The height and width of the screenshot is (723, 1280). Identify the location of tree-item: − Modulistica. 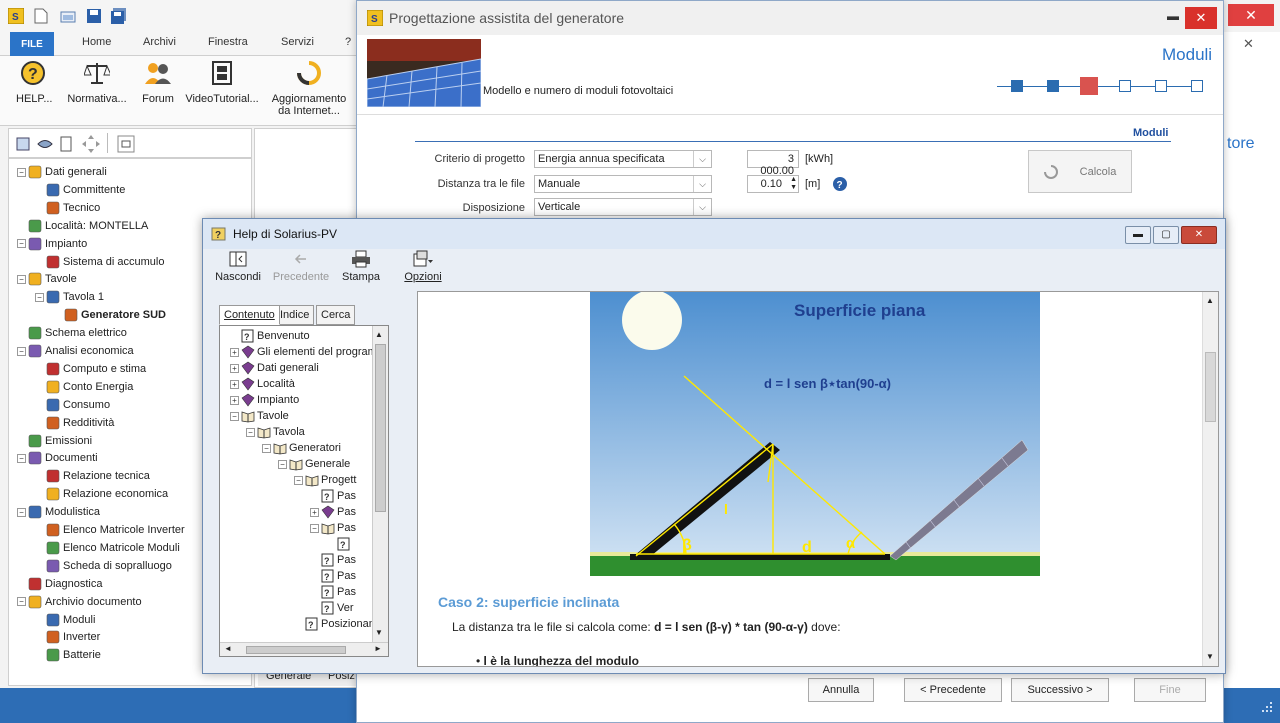
(58, 512).